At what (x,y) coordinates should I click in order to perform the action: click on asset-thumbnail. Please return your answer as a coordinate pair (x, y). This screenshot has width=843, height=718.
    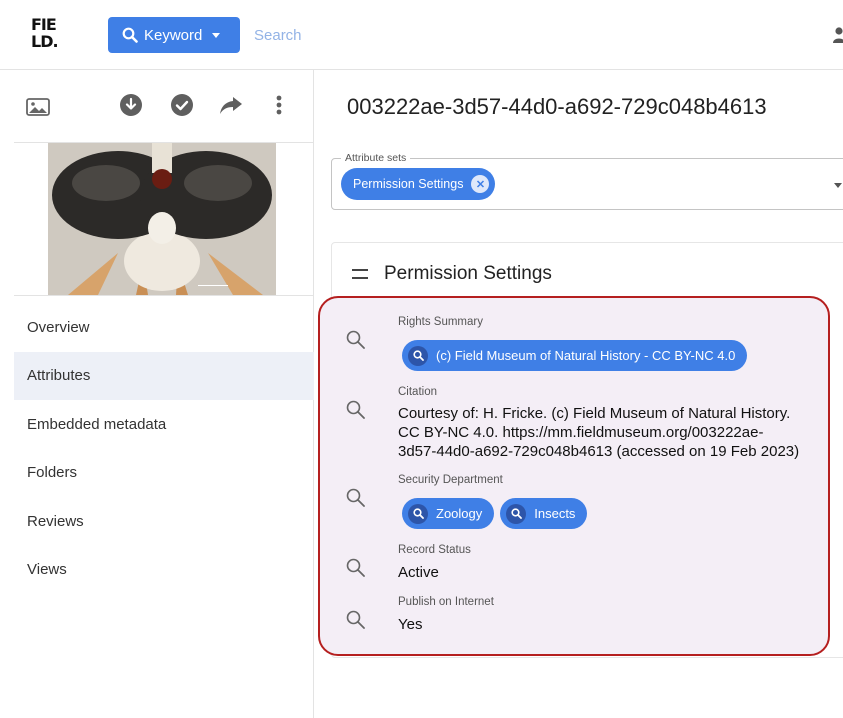
    Looking at the image, I should click on (162, 219).